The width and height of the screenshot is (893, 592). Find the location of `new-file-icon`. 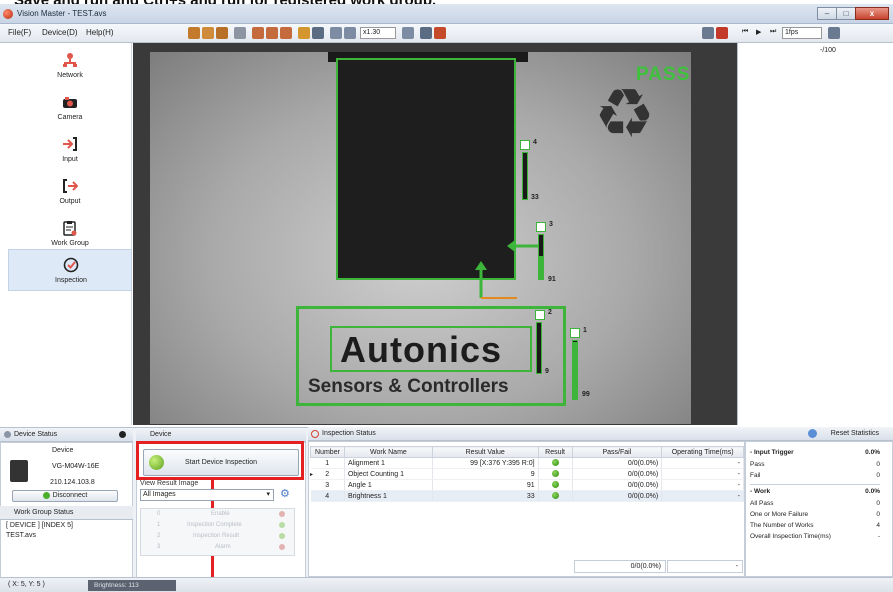

new-file-icon is located at coordinates (194, 33).